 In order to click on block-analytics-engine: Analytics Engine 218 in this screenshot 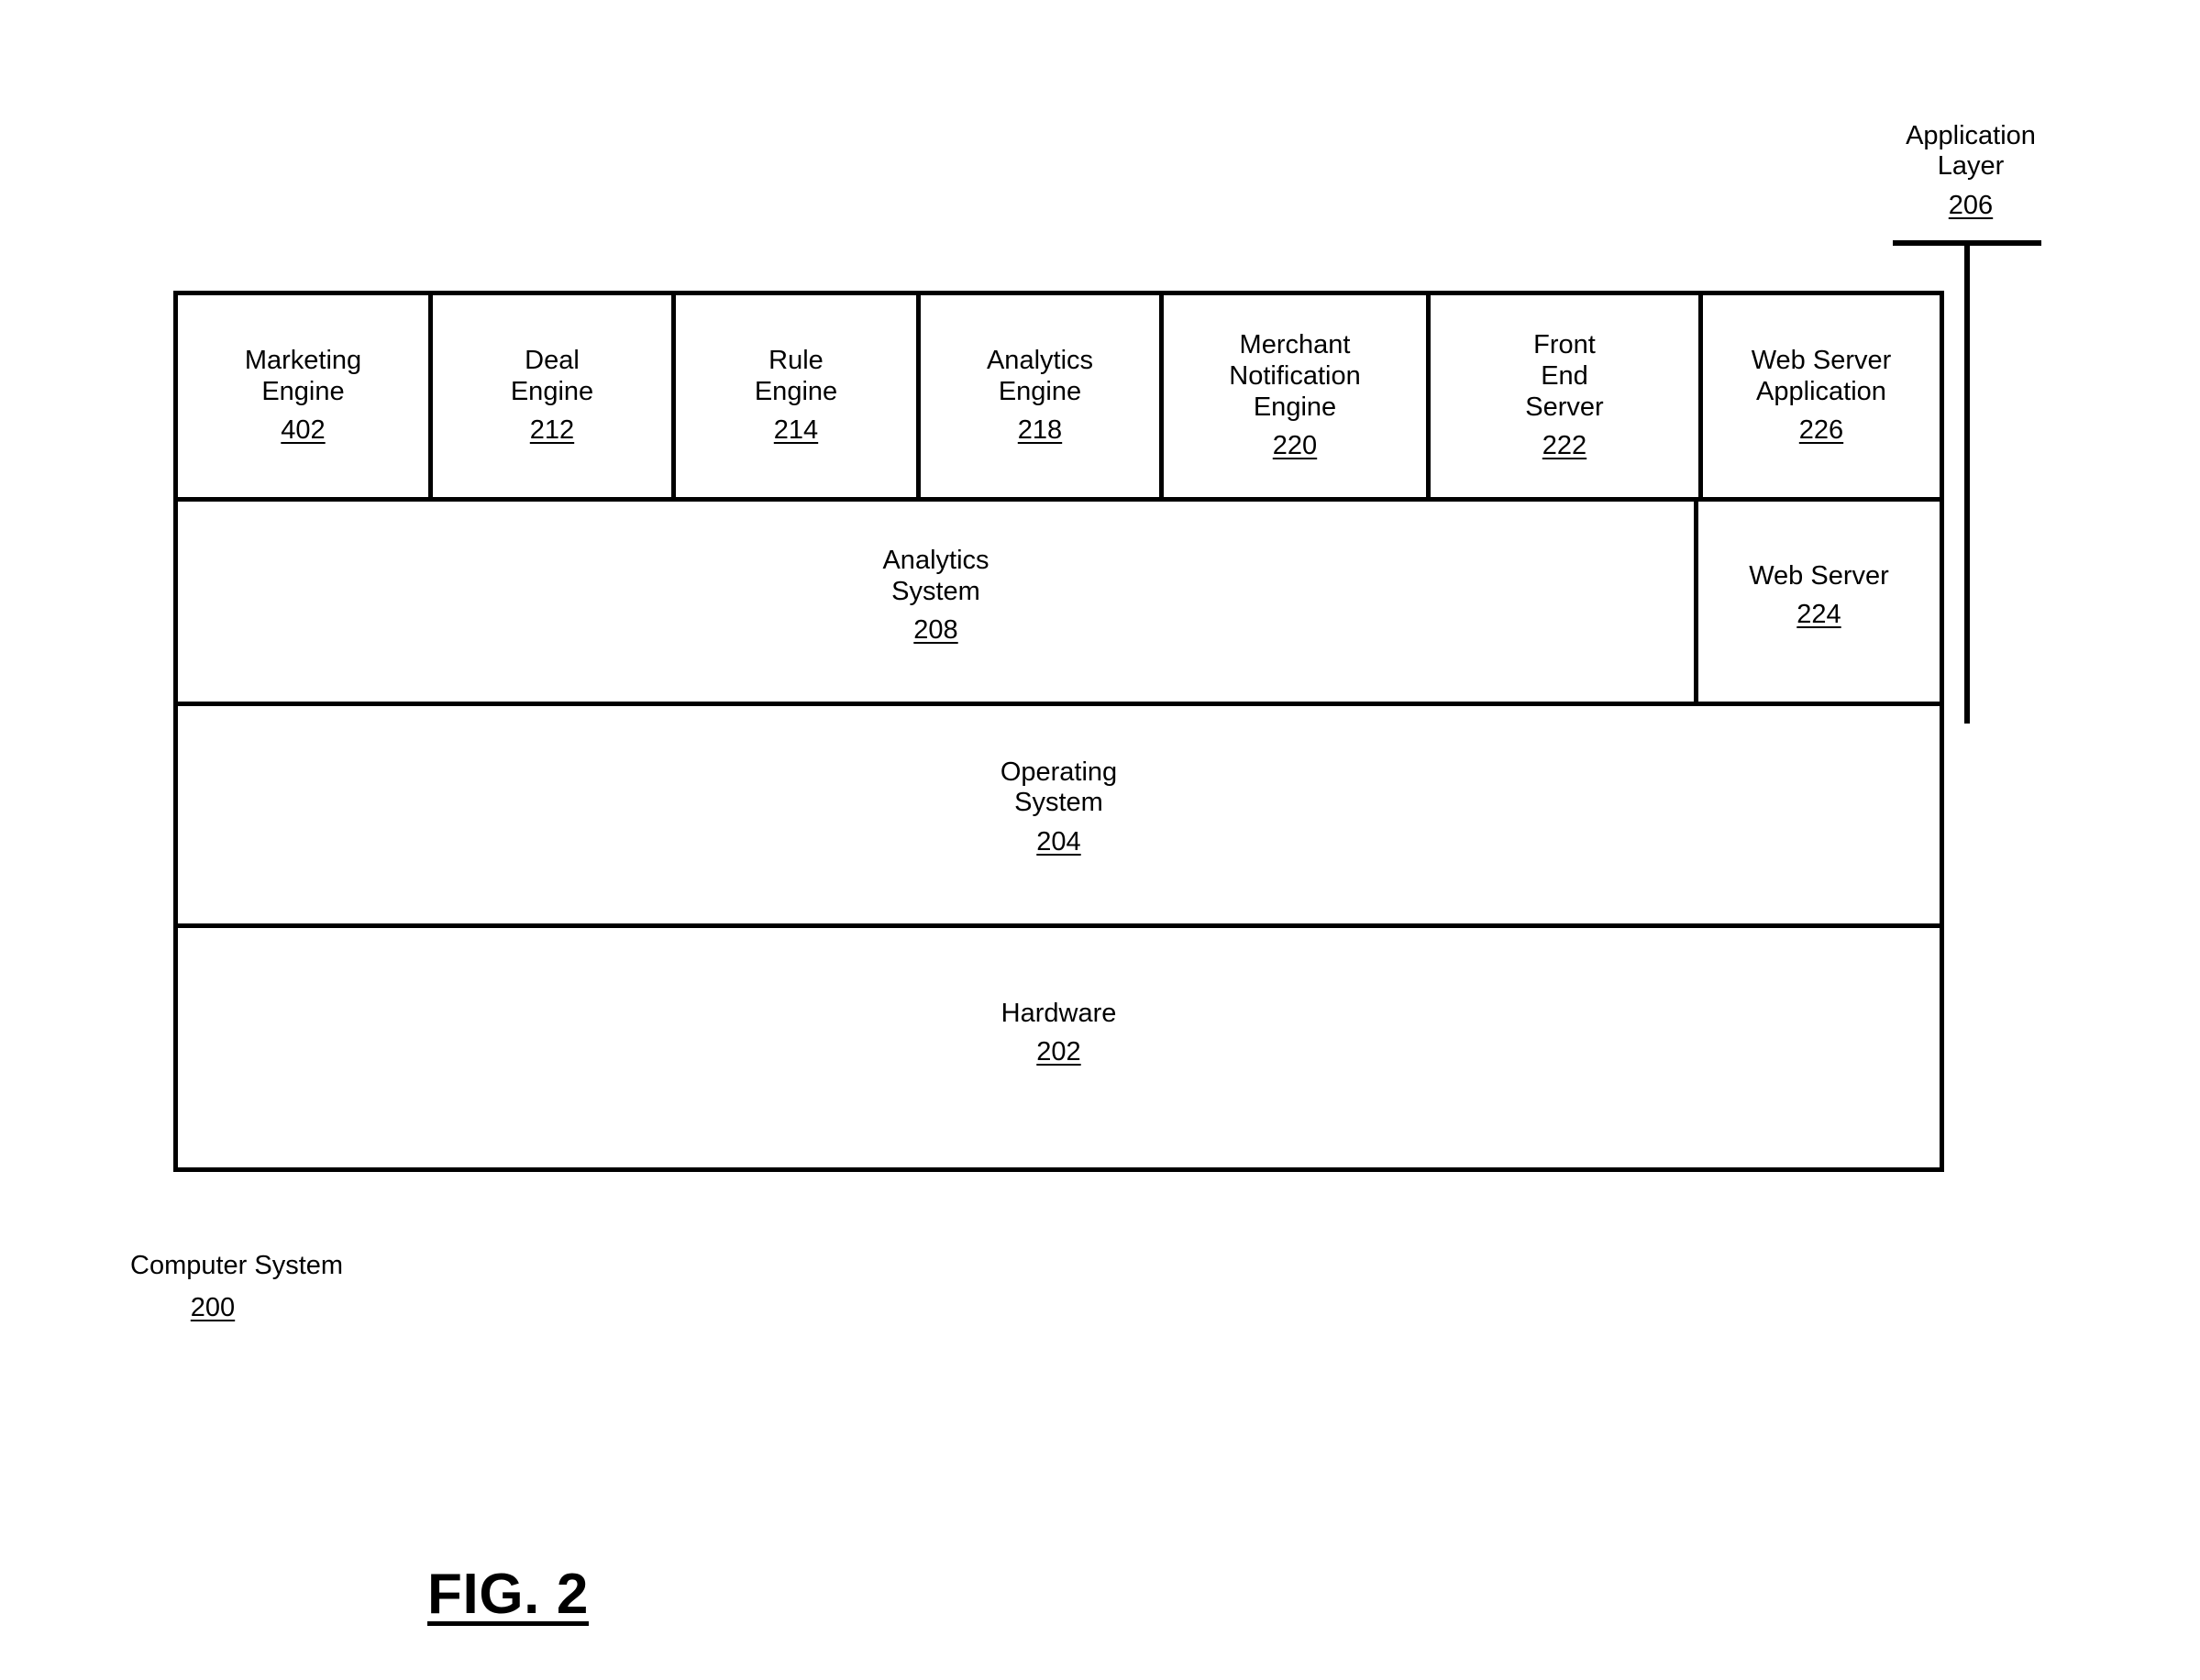, I will do `click(1042, 396)`.